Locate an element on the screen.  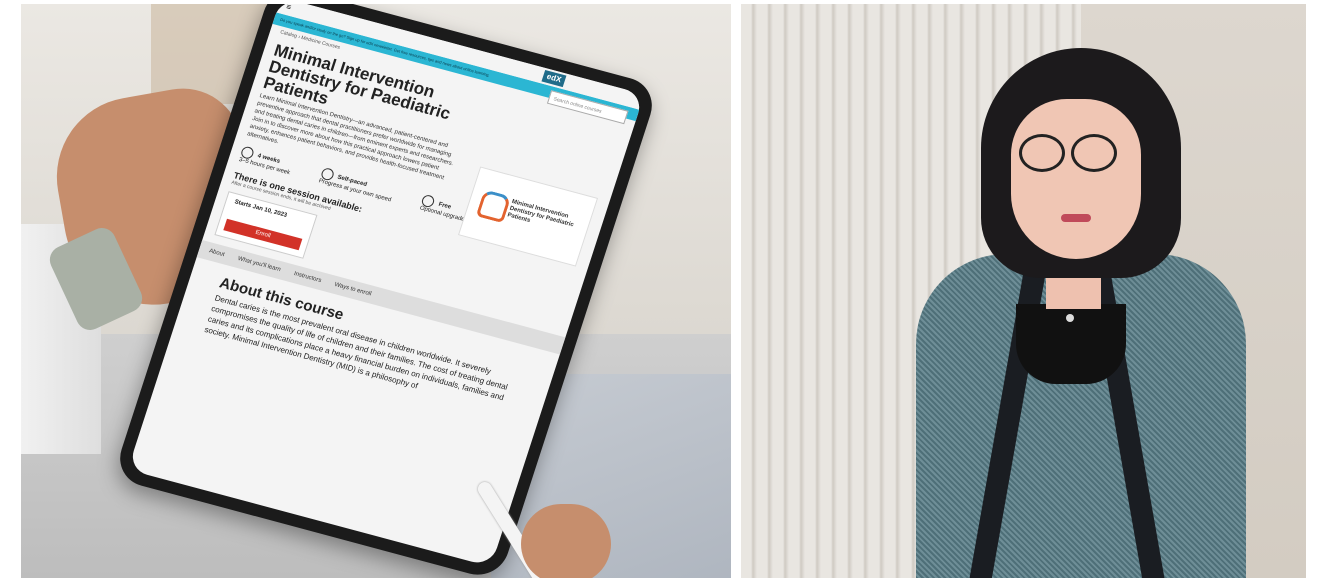
tab-instructors: Instructors is located at coordinates (307, 277).